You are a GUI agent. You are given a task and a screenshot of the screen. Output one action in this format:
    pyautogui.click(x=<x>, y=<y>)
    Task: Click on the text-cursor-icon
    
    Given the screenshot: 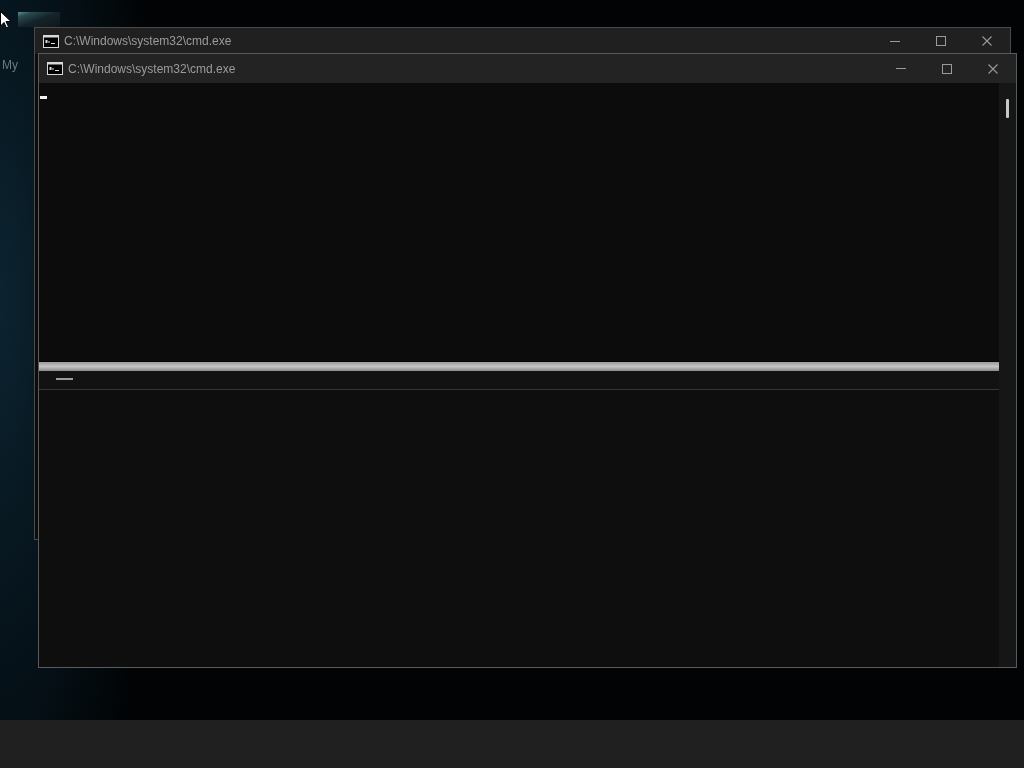 What is the action you would take?
    pyautogui.click(x=43, y=97)
    